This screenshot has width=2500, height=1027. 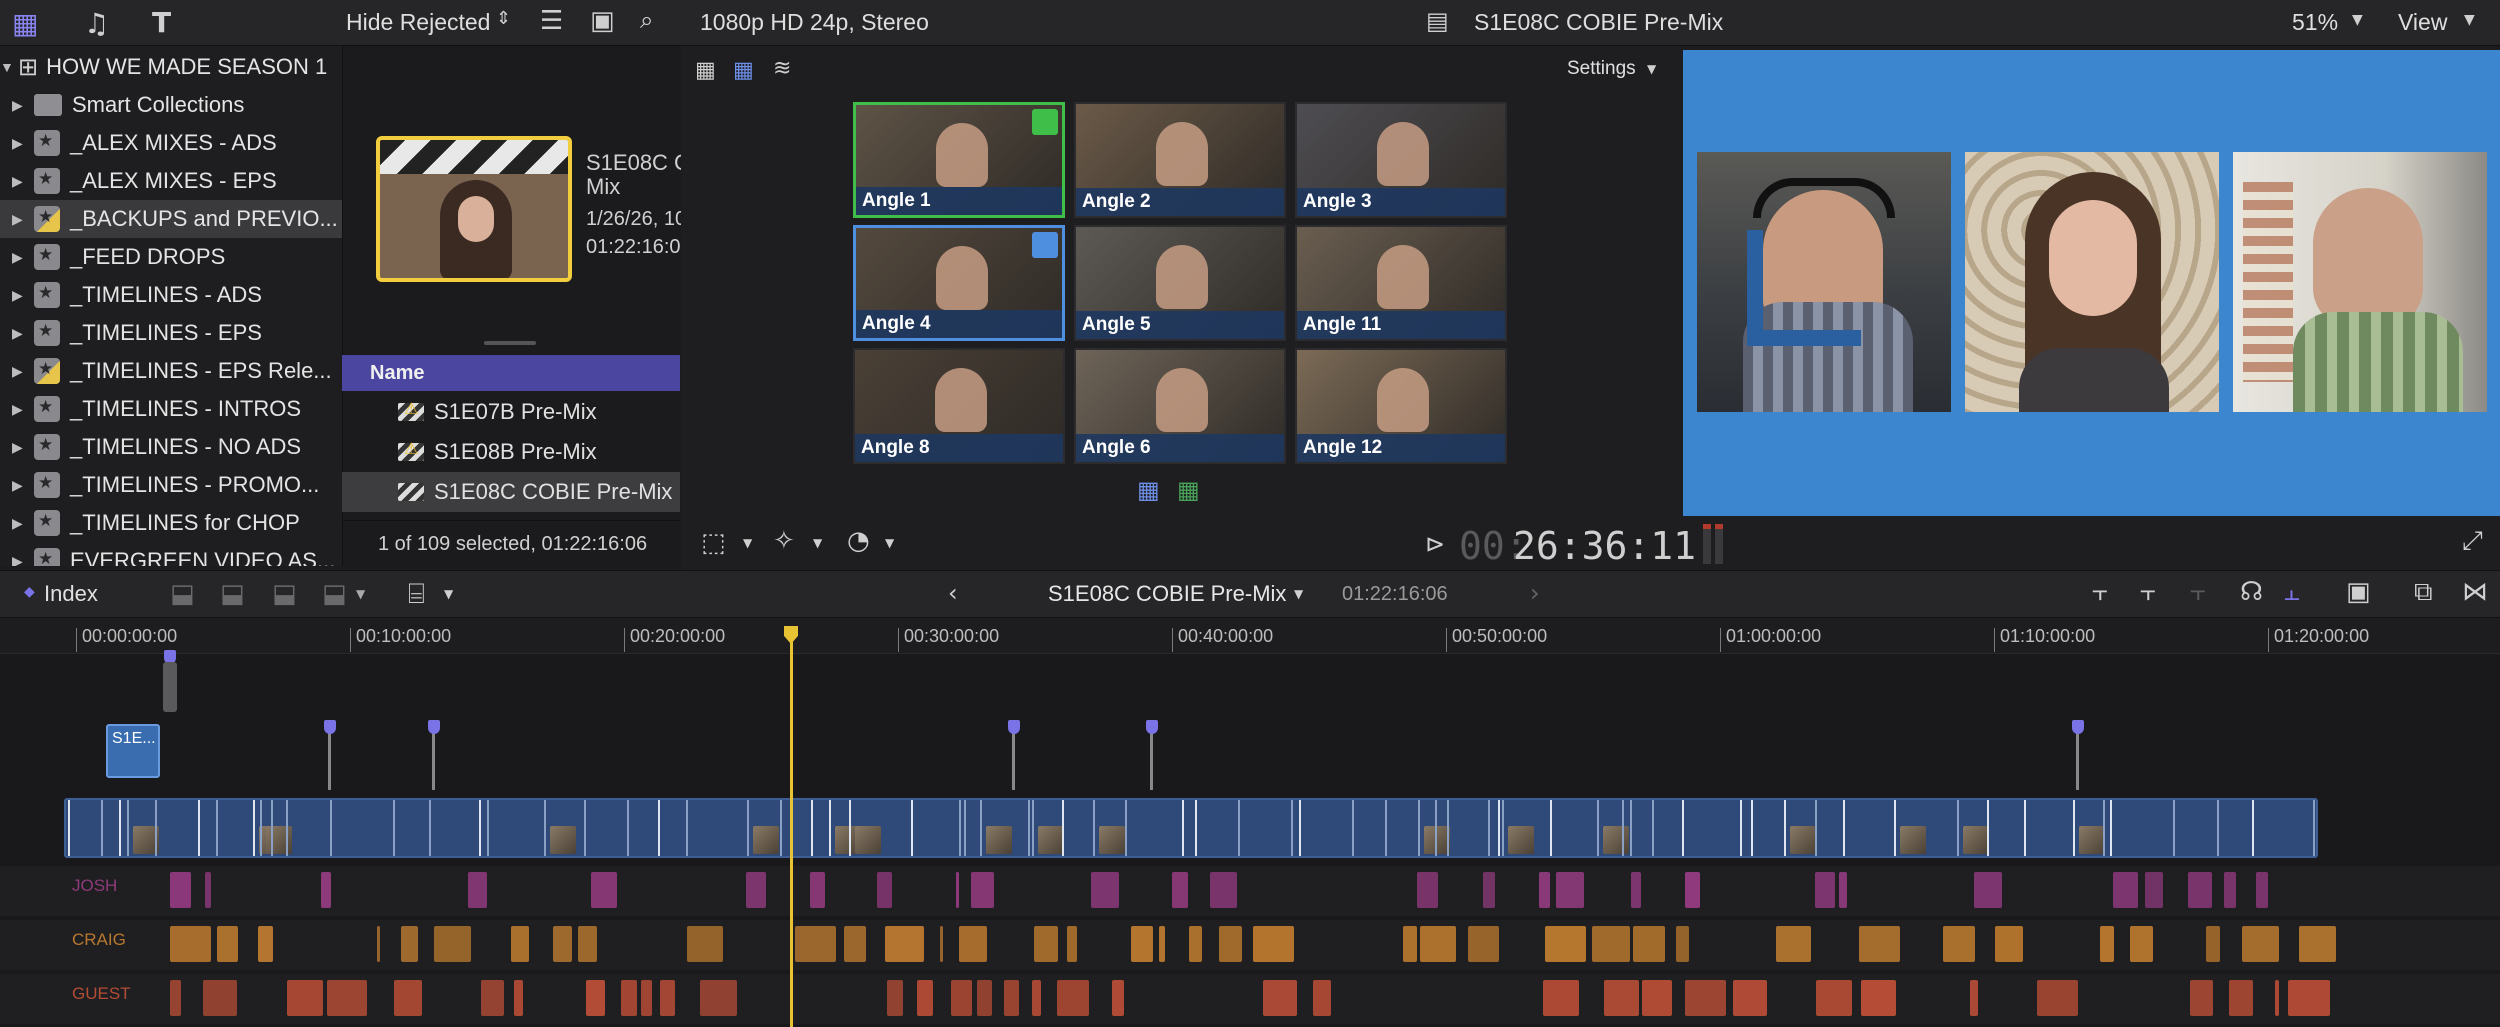 I want to click on angle-tile: Angle 3, so click(x=1401, y=160).